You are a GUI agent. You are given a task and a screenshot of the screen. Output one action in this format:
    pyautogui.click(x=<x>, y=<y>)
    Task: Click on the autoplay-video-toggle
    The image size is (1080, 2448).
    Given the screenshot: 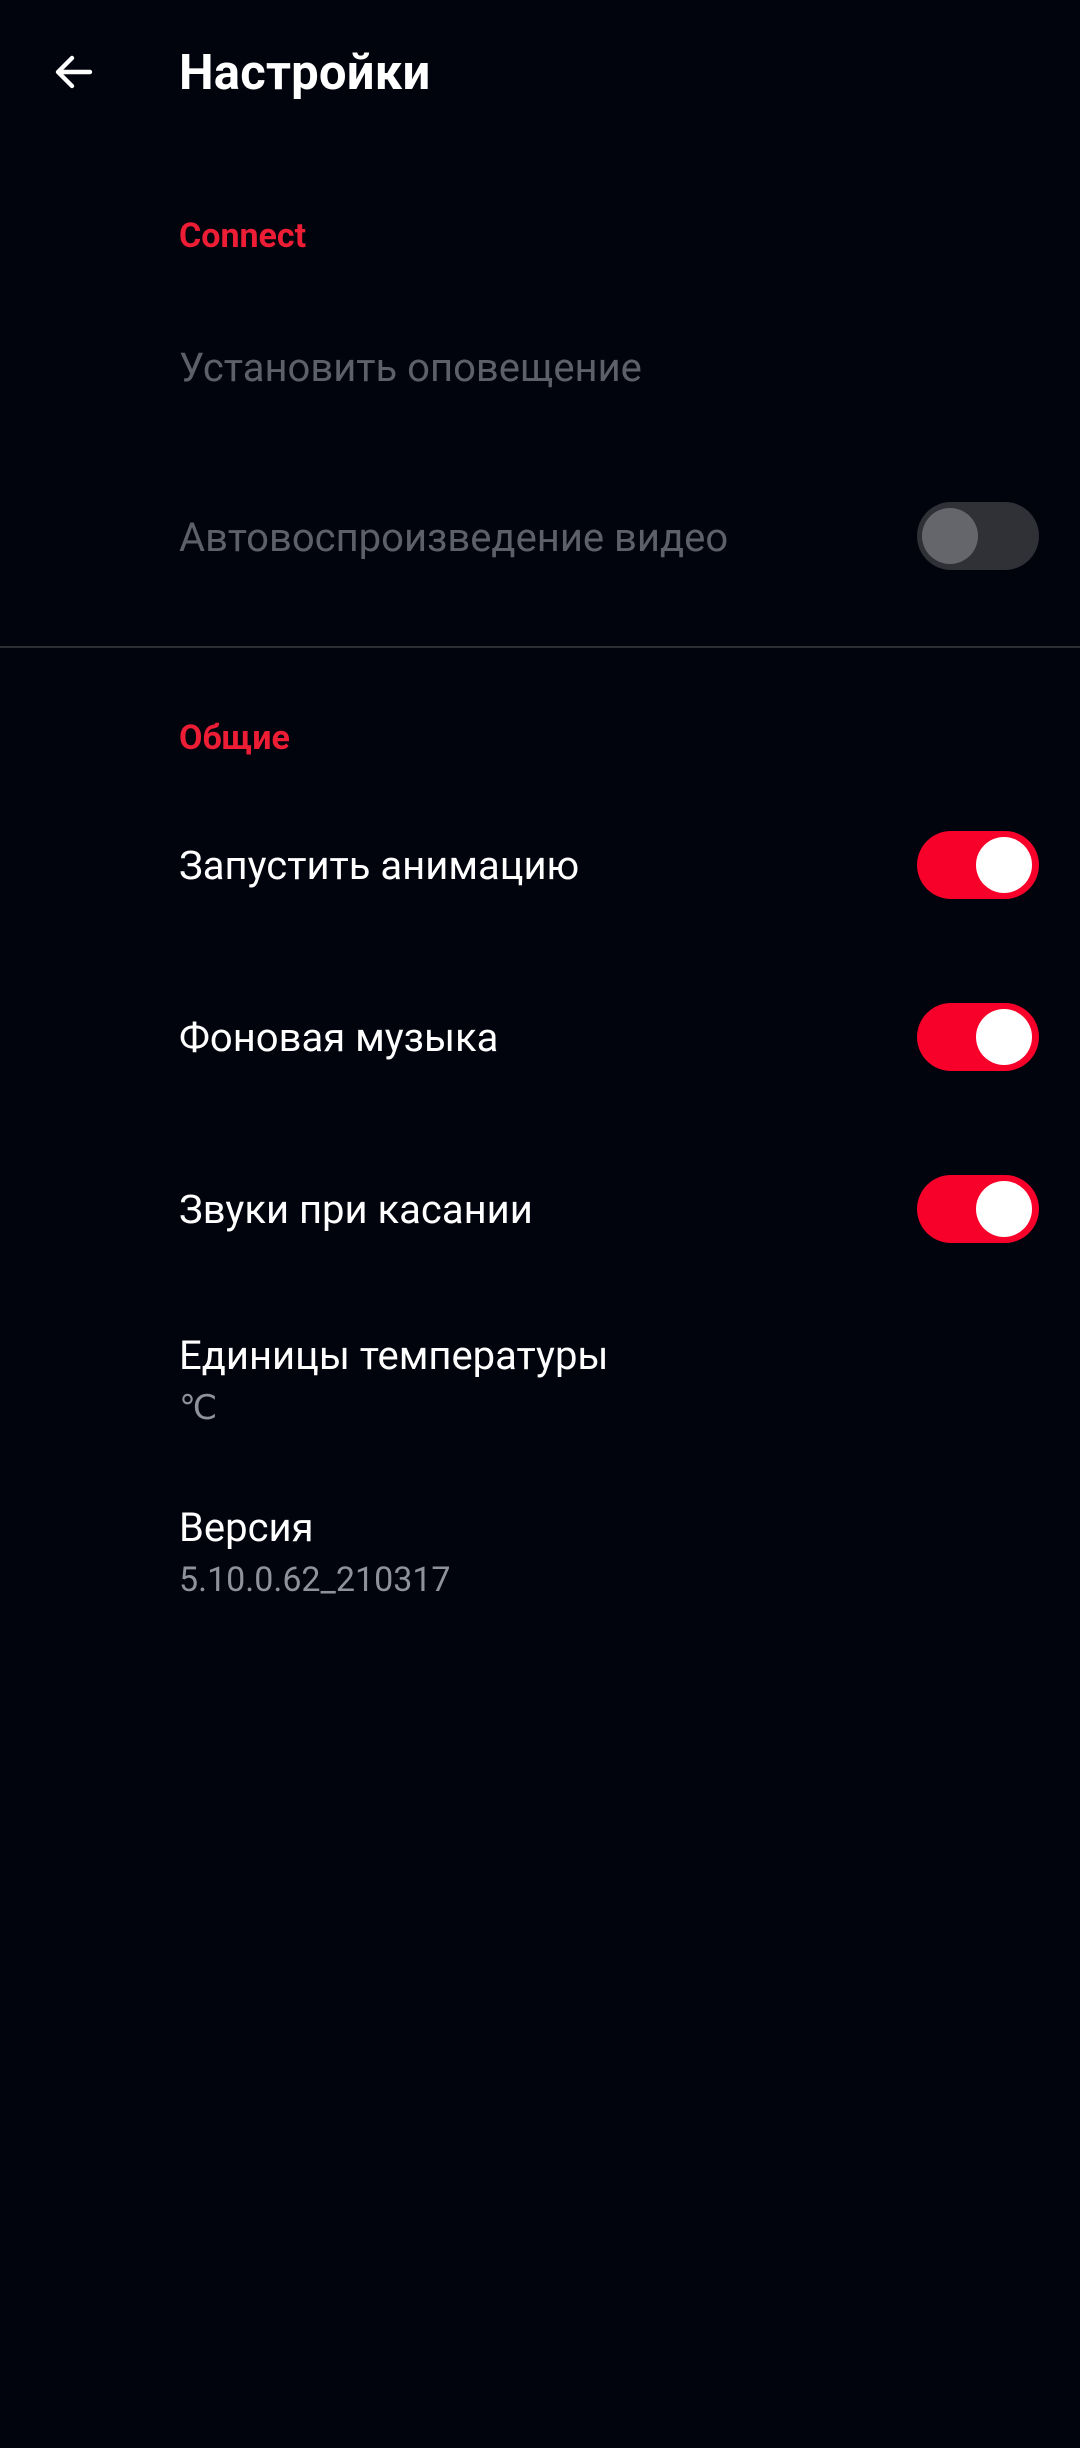 What is the action you would take?
    pyautogui.click(x=978, y=536)
    